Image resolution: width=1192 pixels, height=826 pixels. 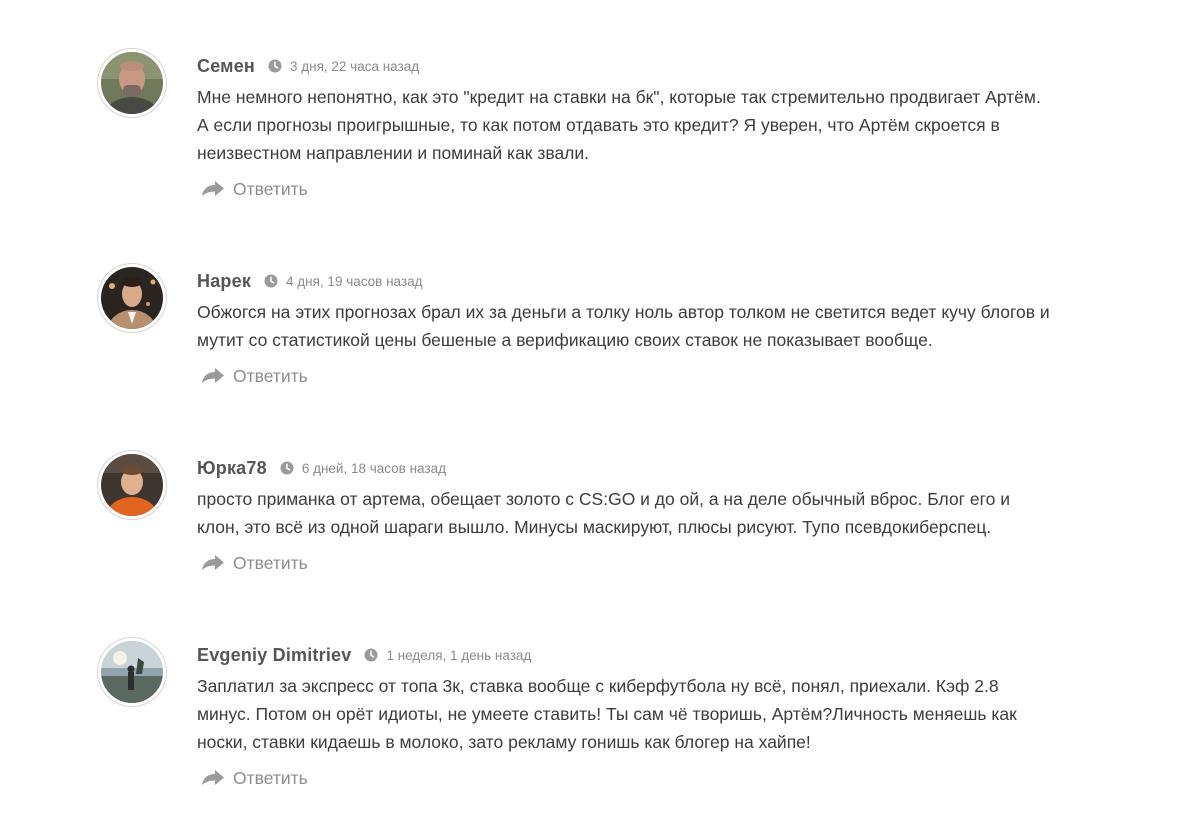 I want to click on comment-author: Нарек, so click(x=224, y=281).